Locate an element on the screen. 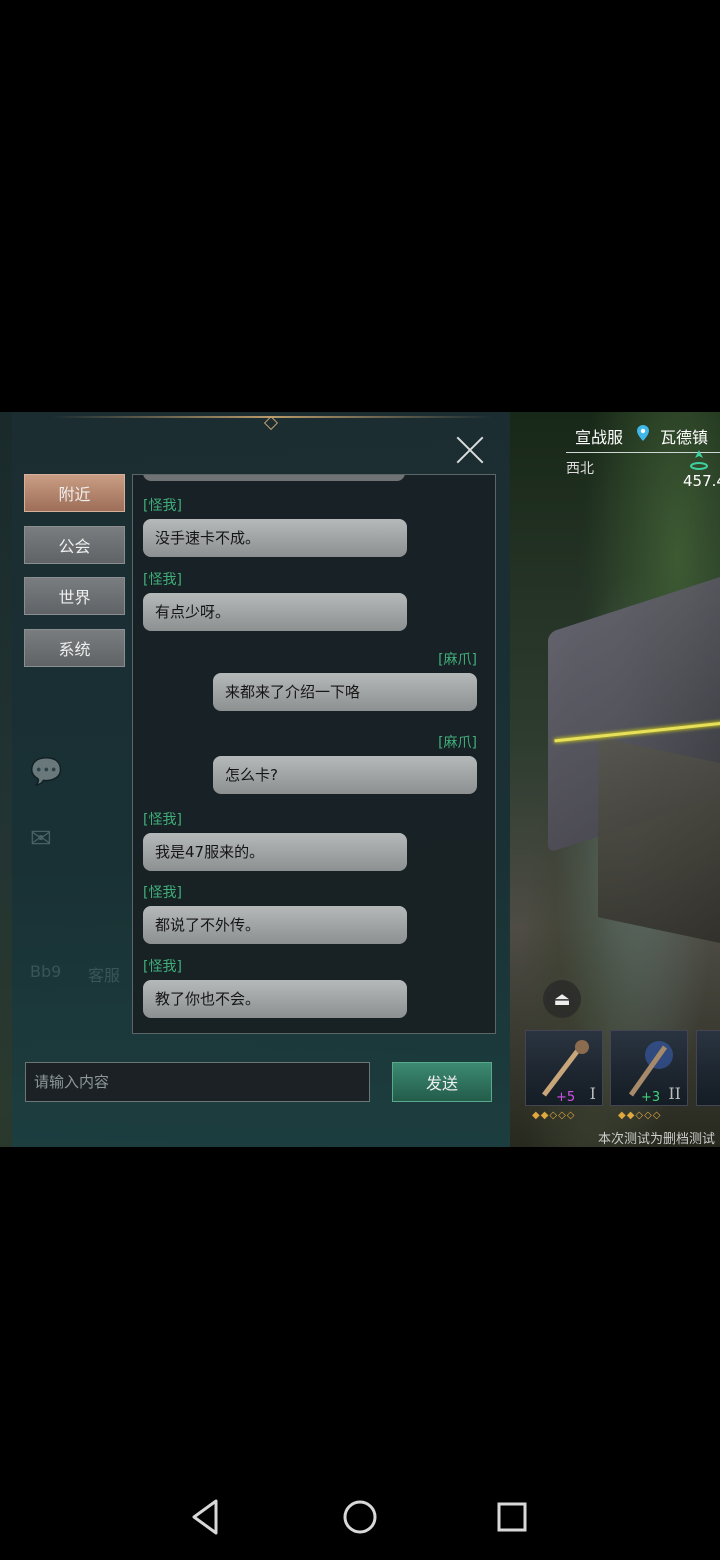  enhance-level: +3 is located at coordinates (651, 1097).